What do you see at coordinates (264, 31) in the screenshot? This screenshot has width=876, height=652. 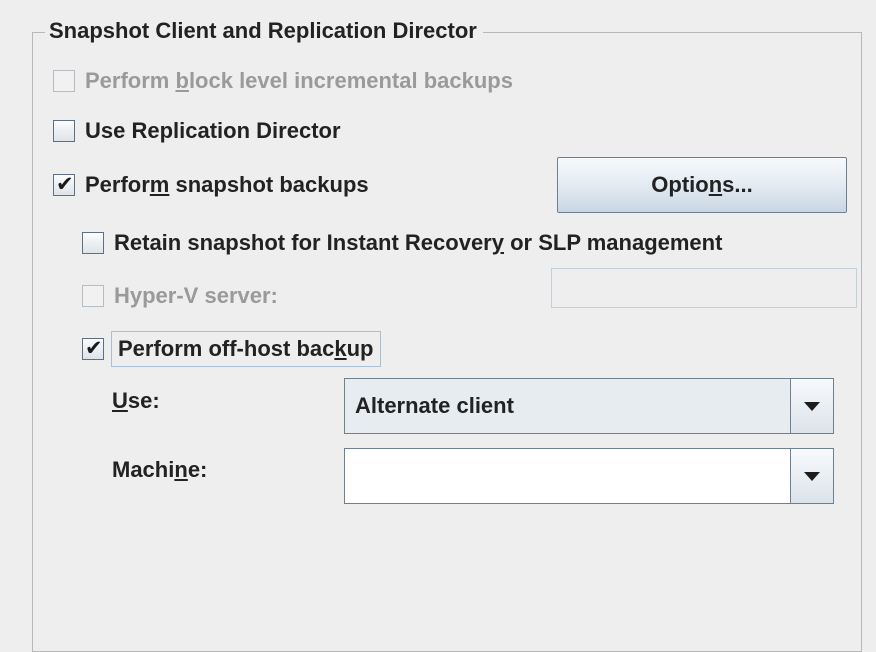 I see `group-title: Snapshot Client and Replication Director` at bounding box center [264, 31].